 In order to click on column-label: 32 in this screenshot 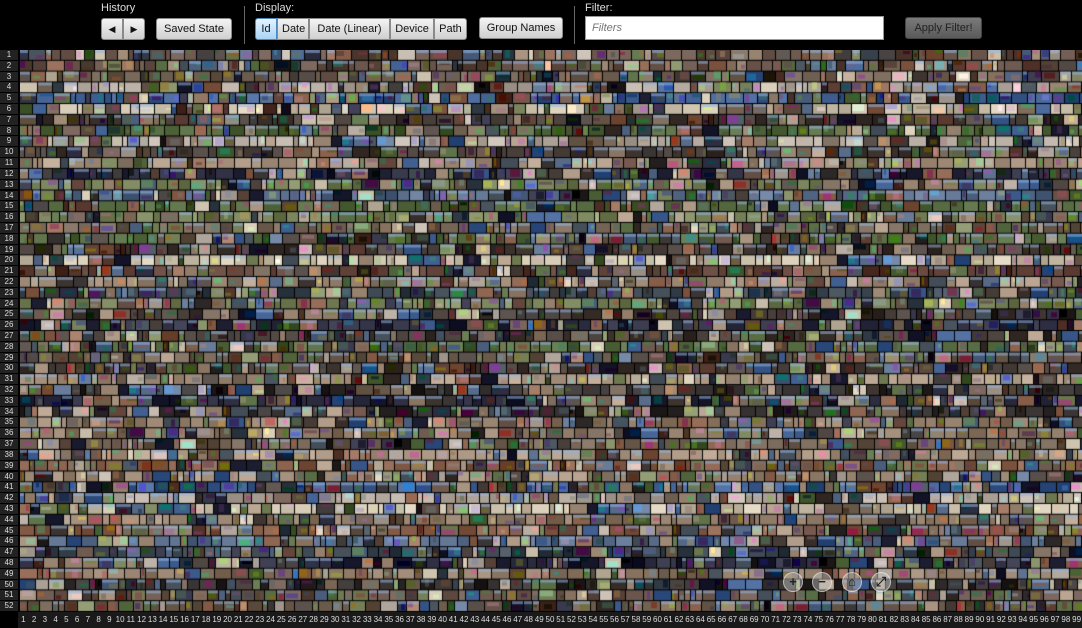, I will do `click(356, 619)`.